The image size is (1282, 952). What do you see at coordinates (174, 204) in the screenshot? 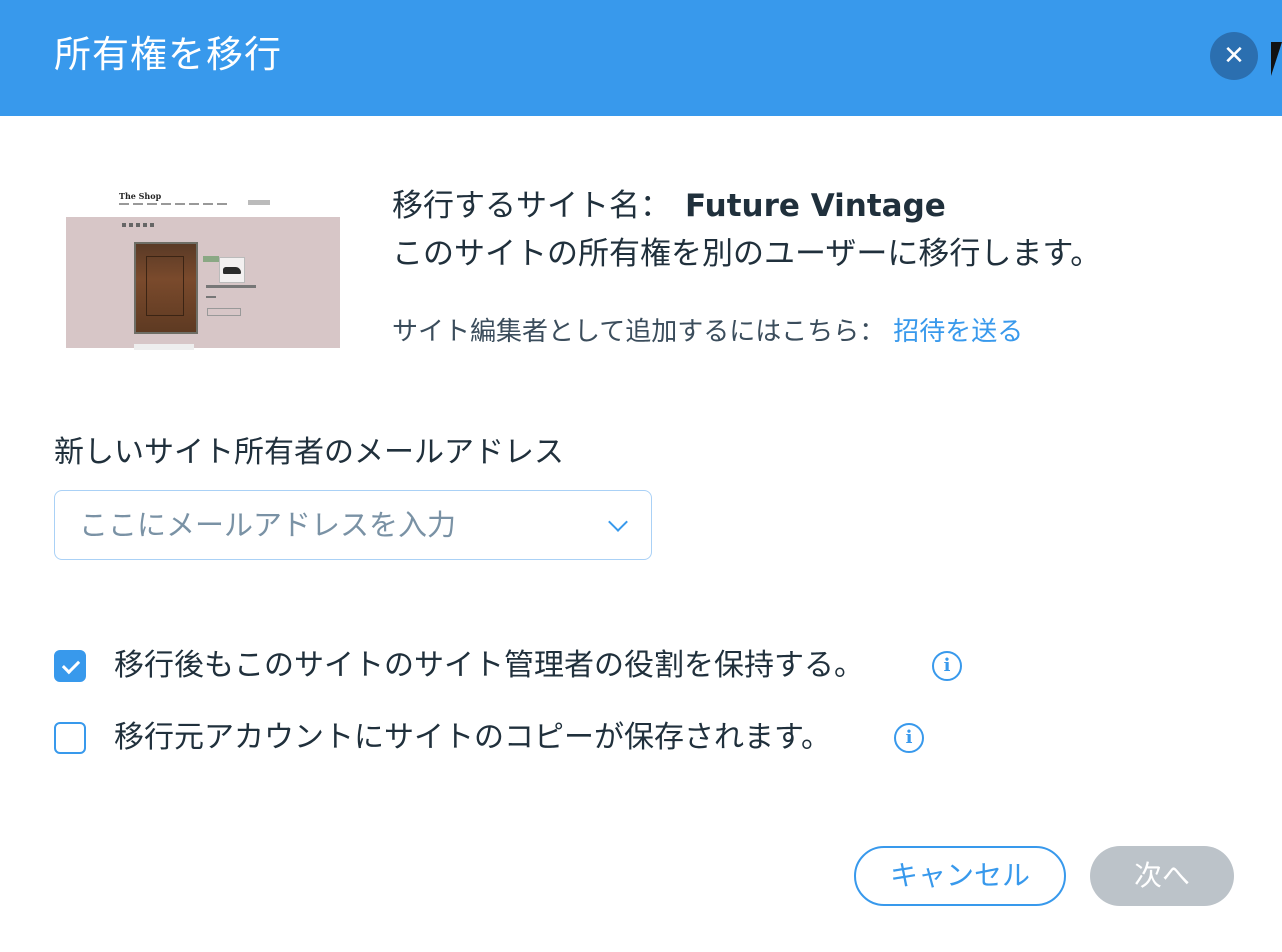
I see `preview-nav` at bounding box center [174, 204].